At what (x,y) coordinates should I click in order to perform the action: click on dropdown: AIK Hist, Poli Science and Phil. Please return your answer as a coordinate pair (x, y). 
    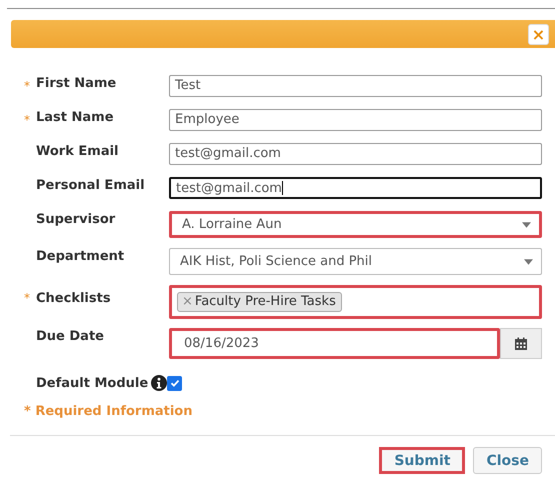
    Looking at the image, I should click on (355, 261).